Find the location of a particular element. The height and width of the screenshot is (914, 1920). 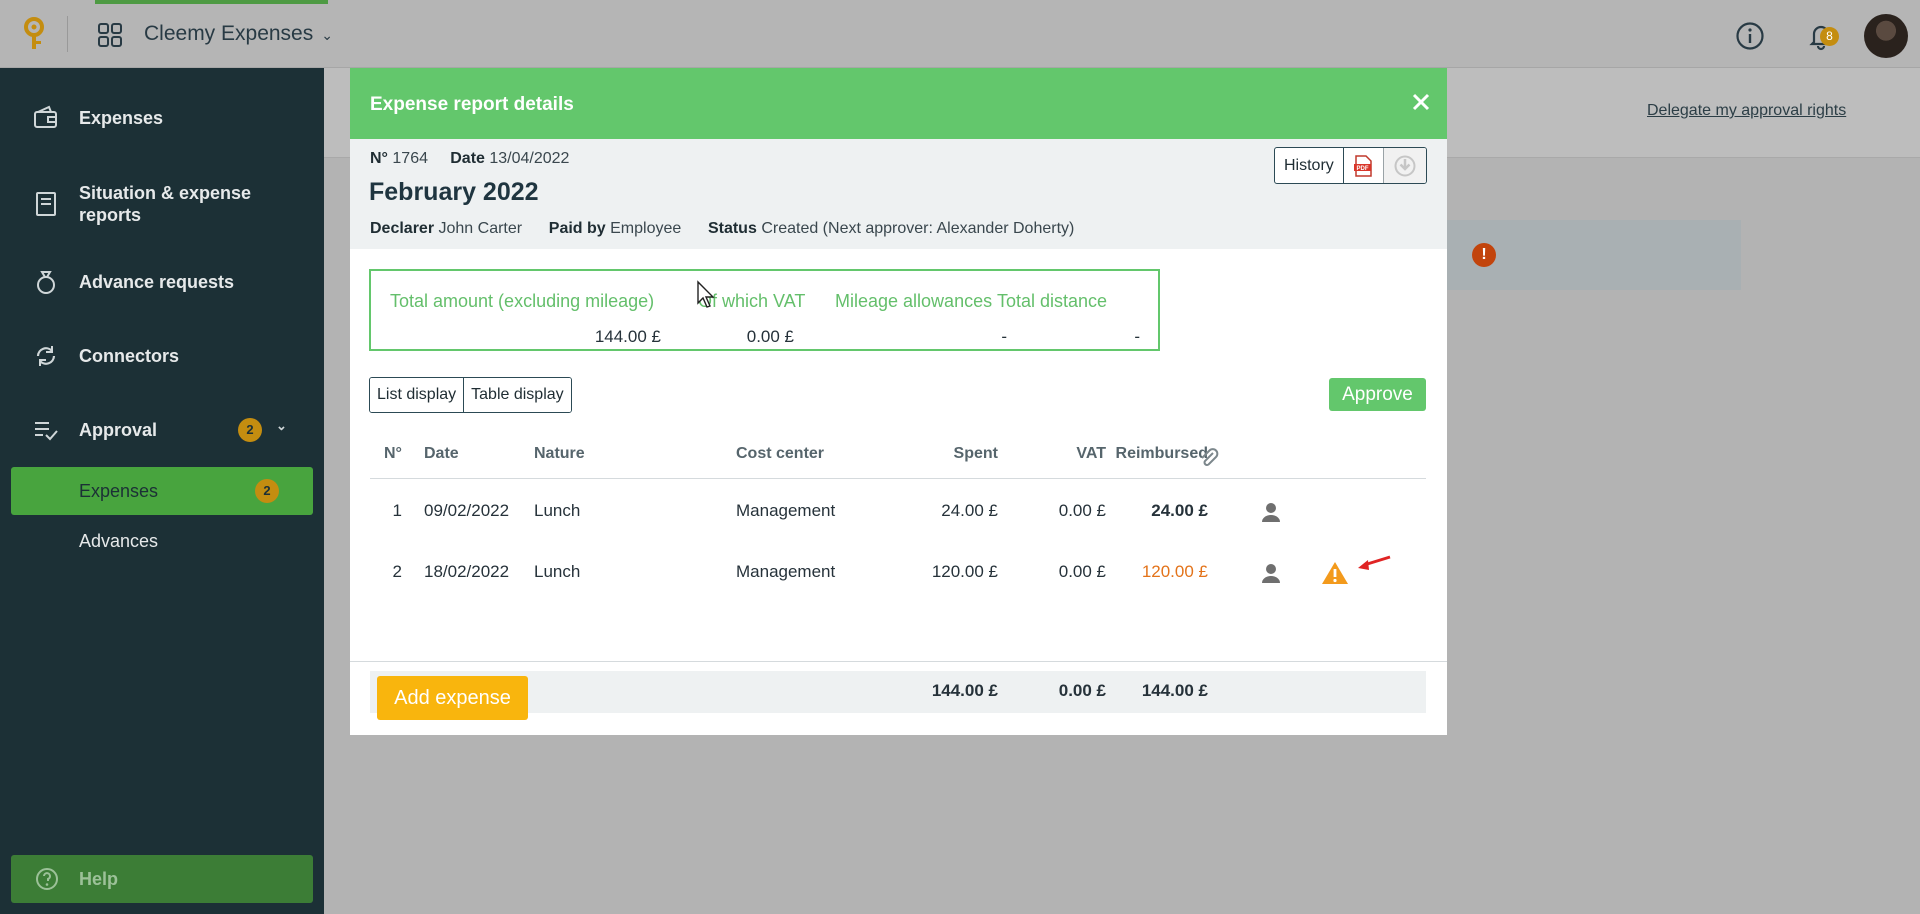

help-button: Help is located at coordinates (162, 879).